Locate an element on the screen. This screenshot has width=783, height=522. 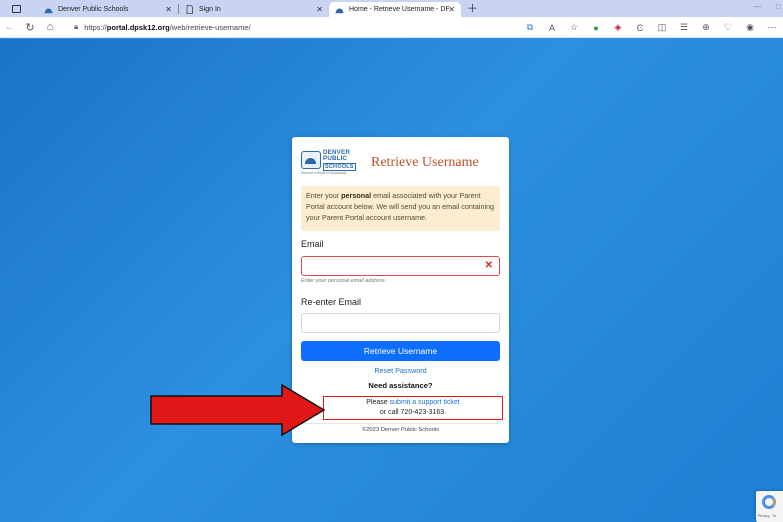
split-screen-icon: ◫ is located at coordinates (662, 27).